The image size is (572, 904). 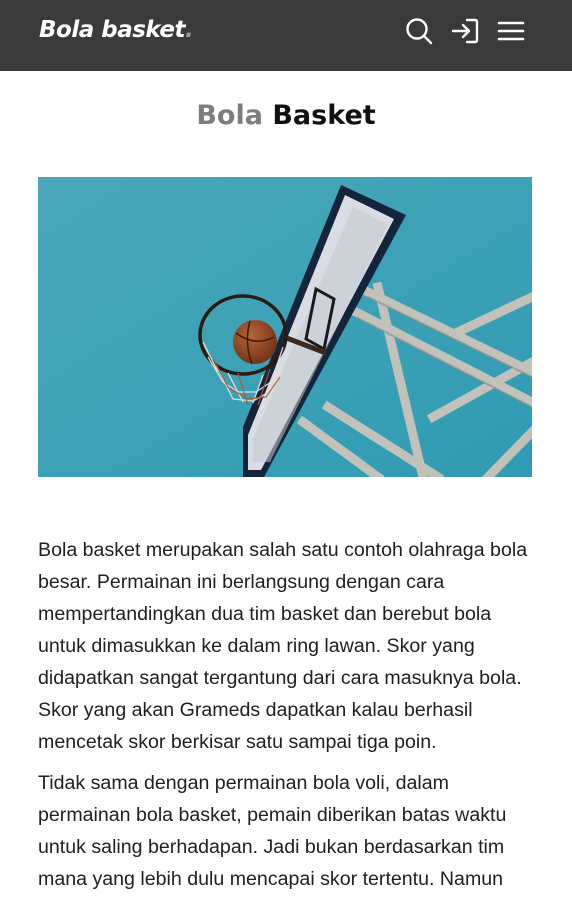 What do you see at coordinates (324, 115) in the screenshot?
I see `title-part-2: Basket` at bounding box center [324, 115].